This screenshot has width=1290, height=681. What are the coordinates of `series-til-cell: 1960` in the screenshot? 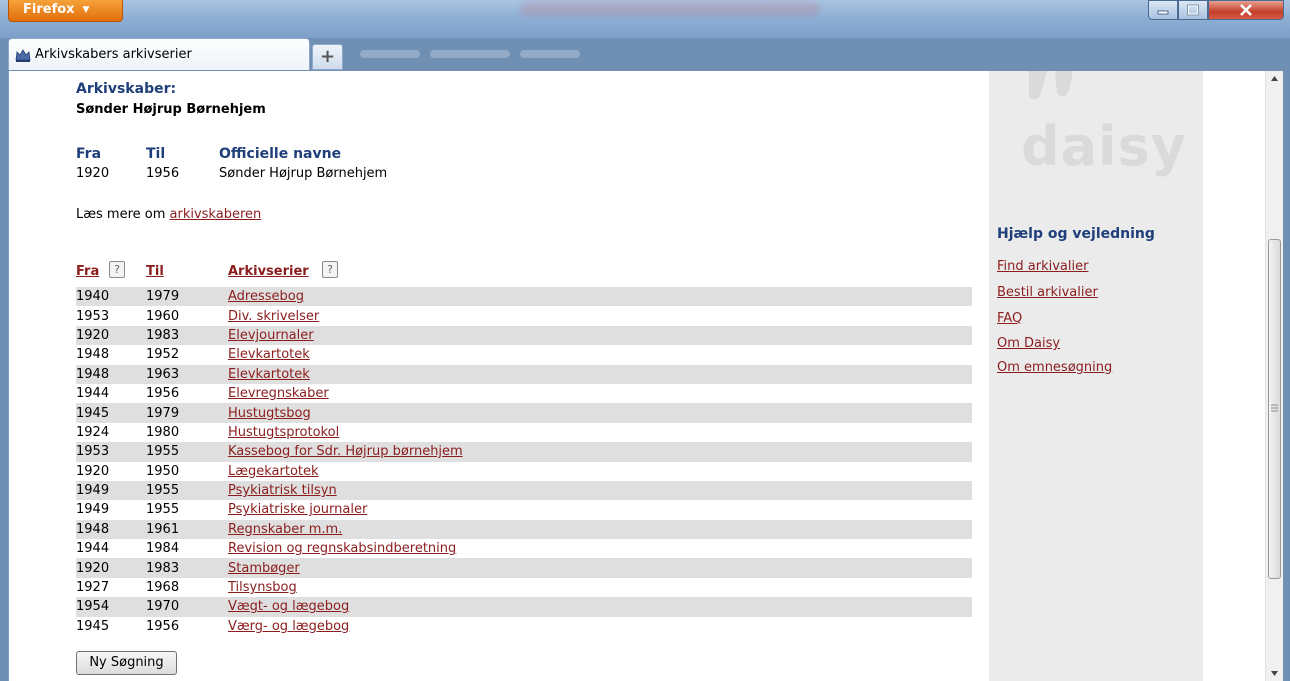 It's located at (163, 316).